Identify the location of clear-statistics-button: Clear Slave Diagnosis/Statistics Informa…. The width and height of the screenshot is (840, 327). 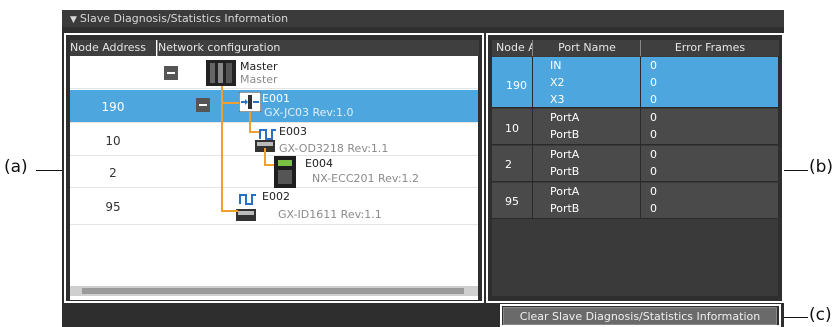
(640, 316).